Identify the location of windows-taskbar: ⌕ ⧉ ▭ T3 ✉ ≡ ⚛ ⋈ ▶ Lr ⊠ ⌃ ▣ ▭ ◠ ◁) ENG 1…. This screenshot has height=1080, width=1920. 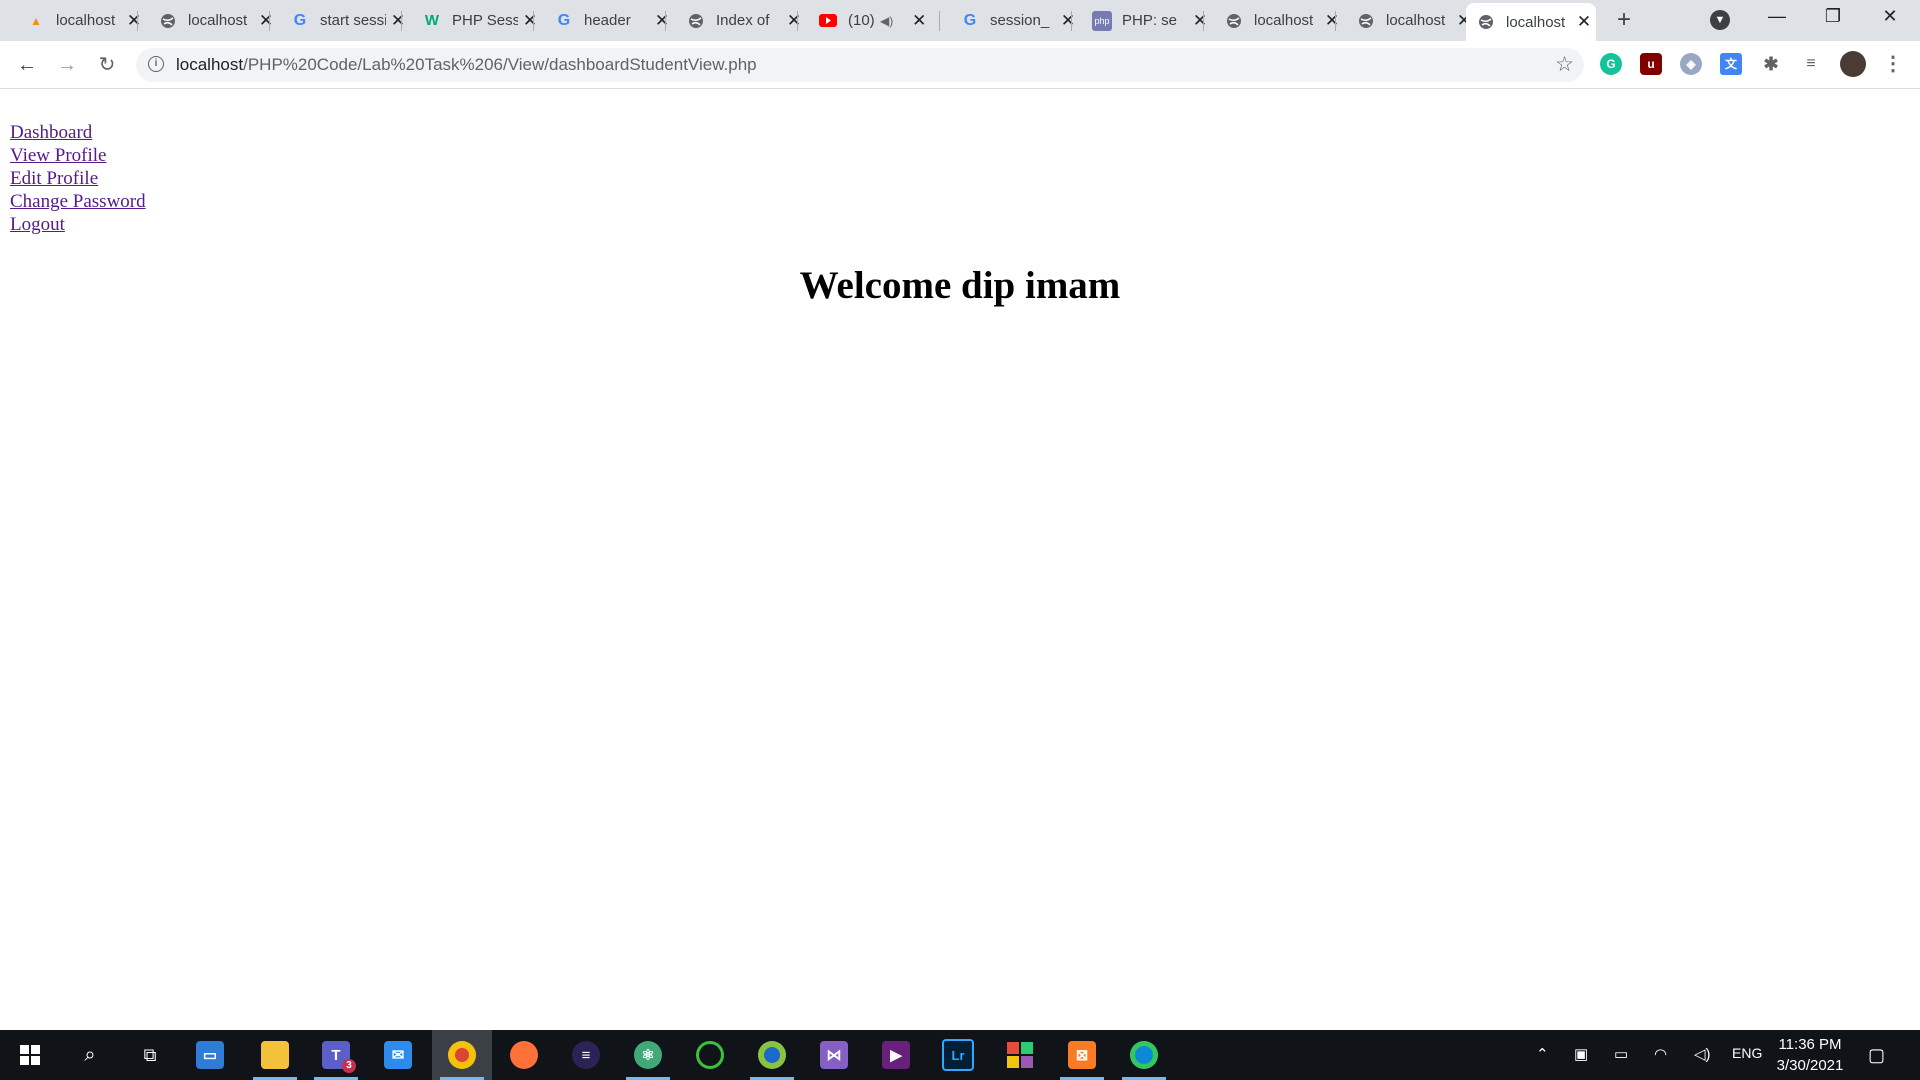
(960, 1055).